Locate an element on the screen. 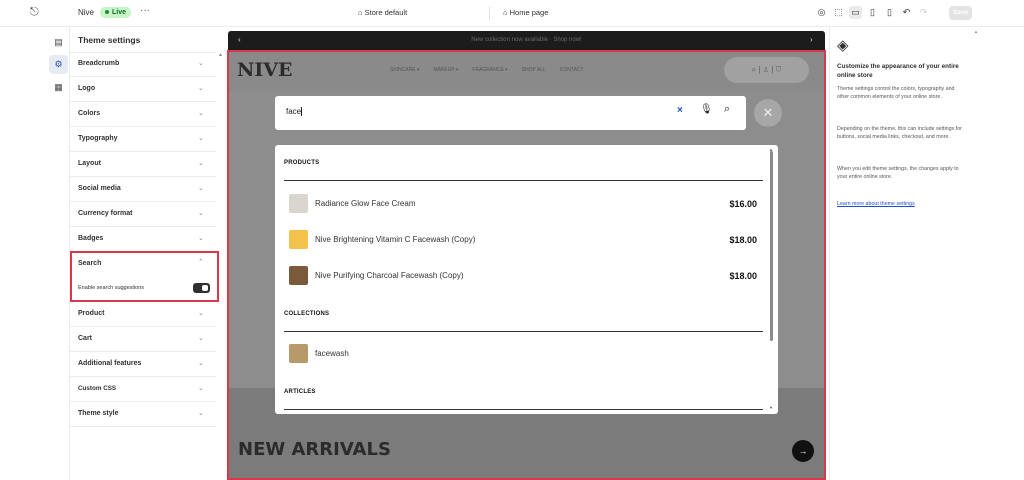 The height and width of the screenshot is (480, 1024). collections-heading: COLLECTIONS is located at coordinates (307, 314).